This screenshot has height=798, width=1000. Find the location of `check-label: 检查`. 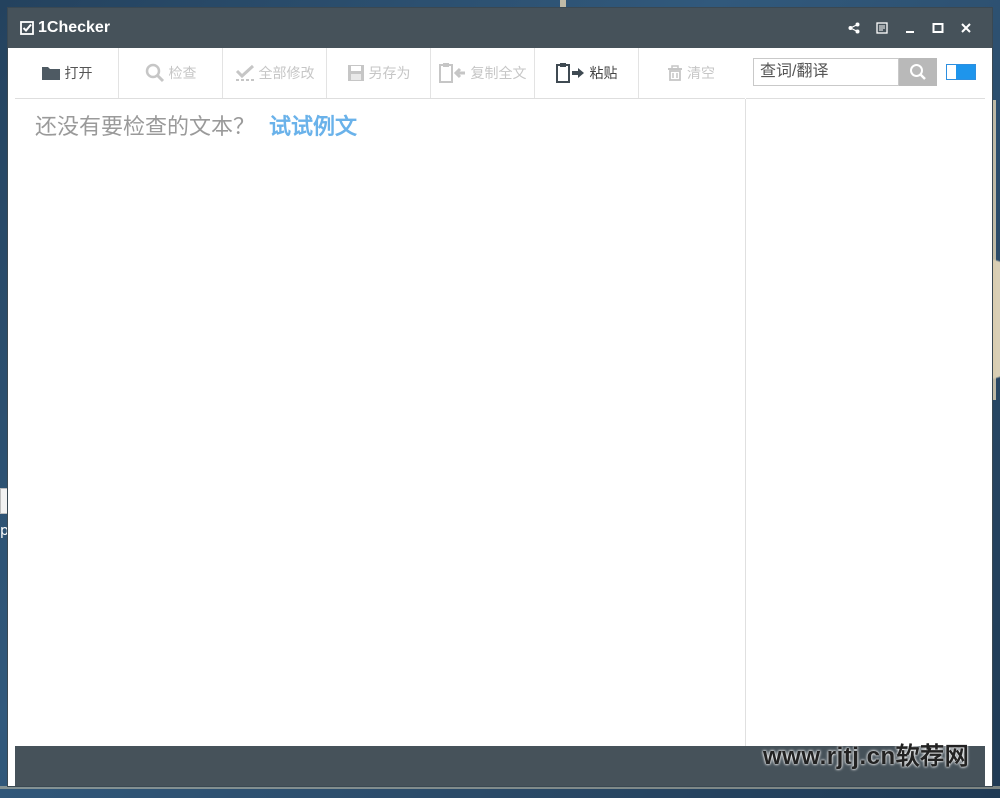

check-label: 检查 is located at coordinates (182, 74).